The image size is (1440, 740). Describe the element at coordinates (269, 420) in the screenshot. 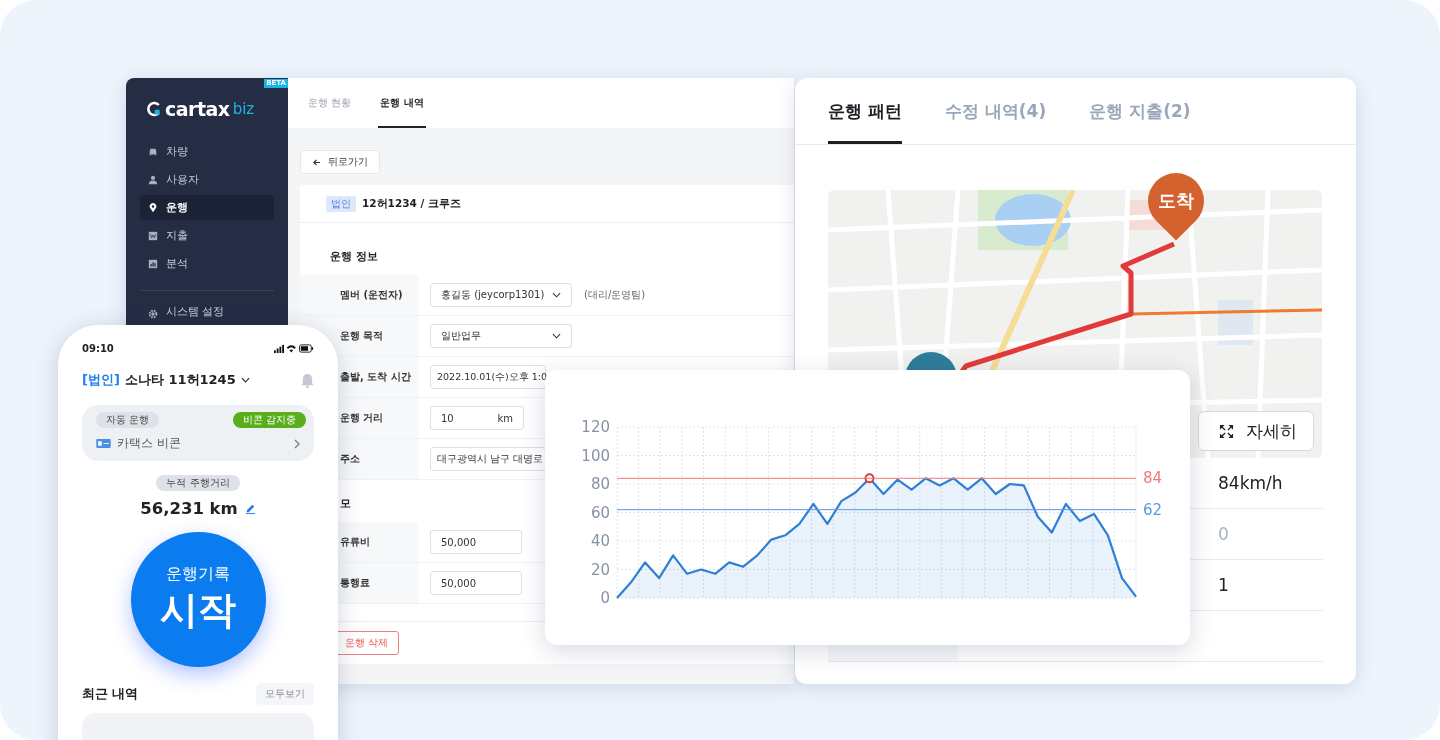

I see `status-pill: 비콘 감지중` at that location.